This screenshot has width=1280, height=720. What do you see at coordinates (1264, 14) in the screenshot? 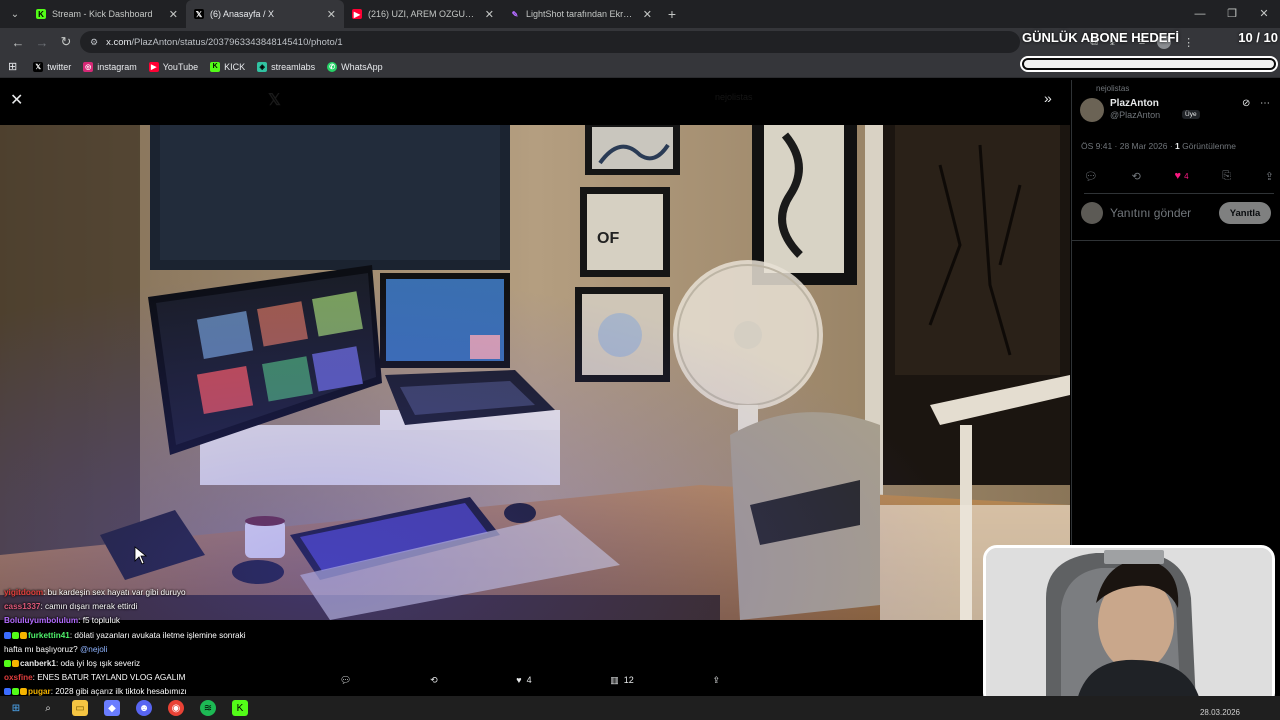
I see `close-window-icon: ✕` at bounding box center [1264, 14].